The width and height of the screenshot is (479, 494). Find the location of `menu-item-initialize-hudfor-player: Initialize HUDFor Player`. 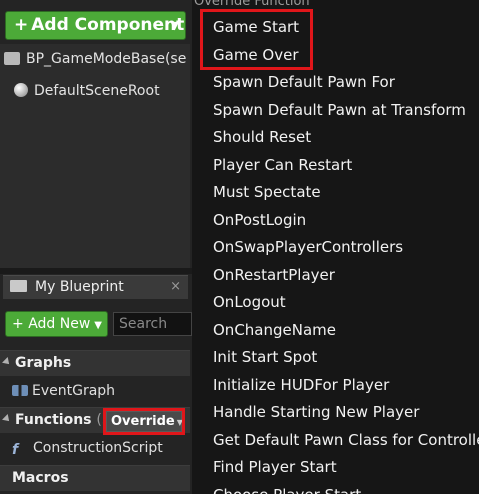

menu-item-initialize-hudfor-player: Initialize HUDFor Player is located at coordinates (301, 385).